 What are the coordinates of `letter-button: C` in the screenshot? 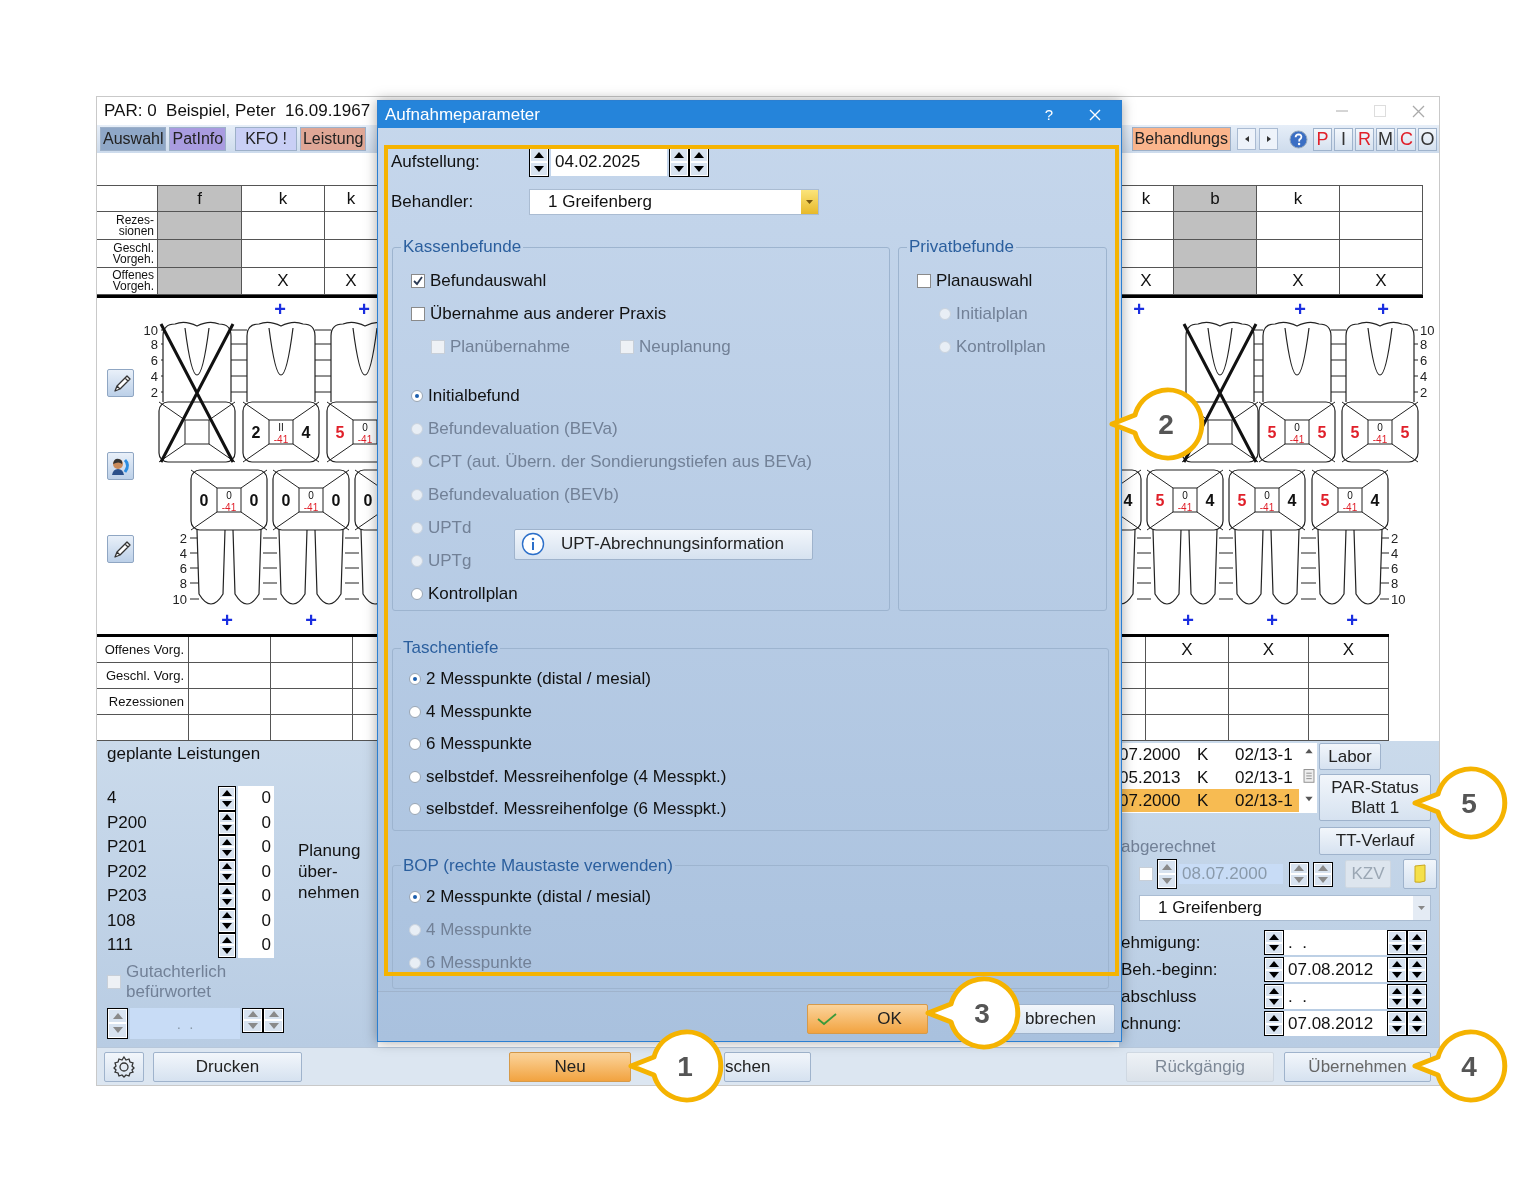 It's located at (1406, 139).